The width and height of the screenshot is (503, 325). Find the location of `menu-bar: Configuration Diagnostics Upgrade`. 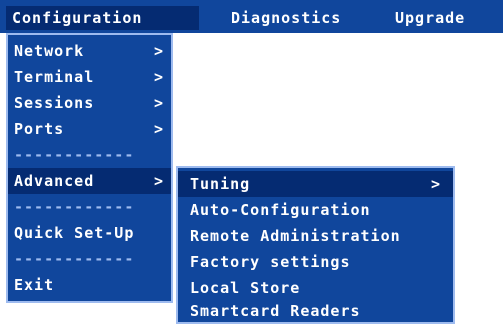

menu-bar: Configuration Diagnostics Upgrade is located at coordinates (251, 16).